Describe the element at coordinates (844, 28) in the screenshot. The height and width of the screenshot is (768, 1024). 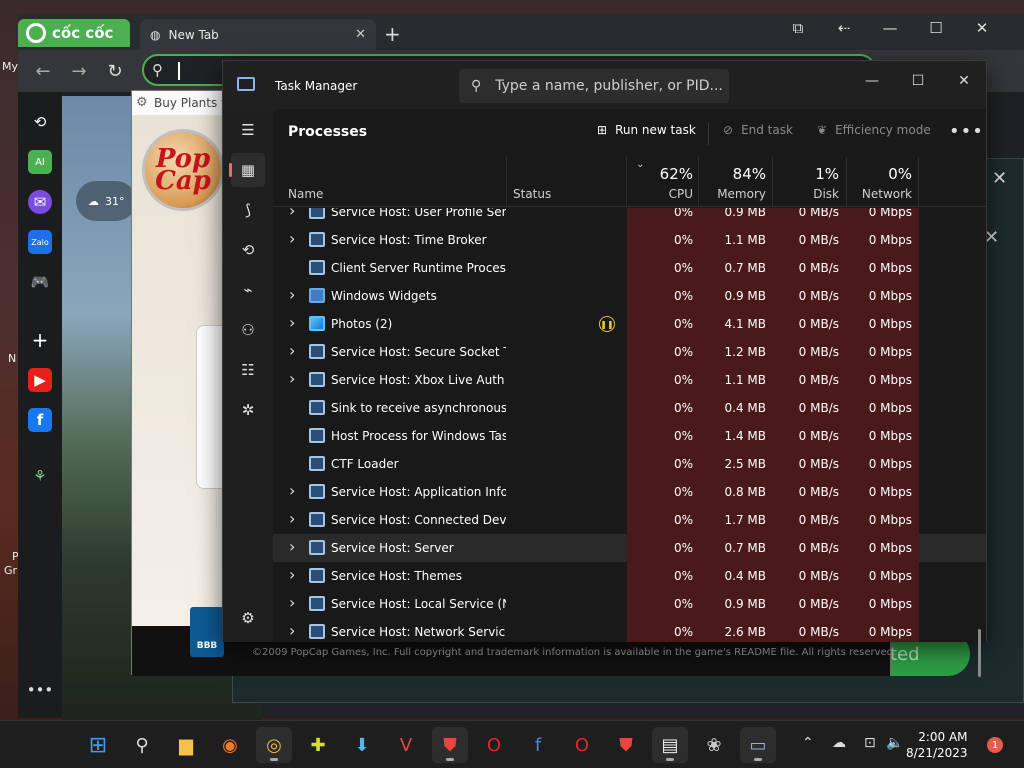
I see `back-arrow-icon: ⇠` at that location.